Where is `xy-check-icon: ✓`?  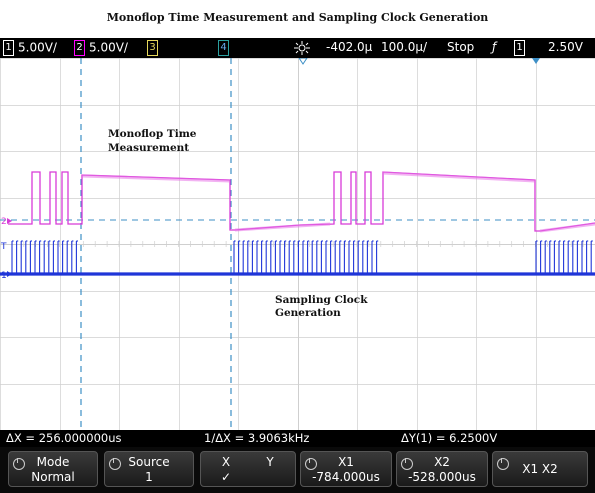
xy-check-icon: ✓ is located at coordinates (226, 477).